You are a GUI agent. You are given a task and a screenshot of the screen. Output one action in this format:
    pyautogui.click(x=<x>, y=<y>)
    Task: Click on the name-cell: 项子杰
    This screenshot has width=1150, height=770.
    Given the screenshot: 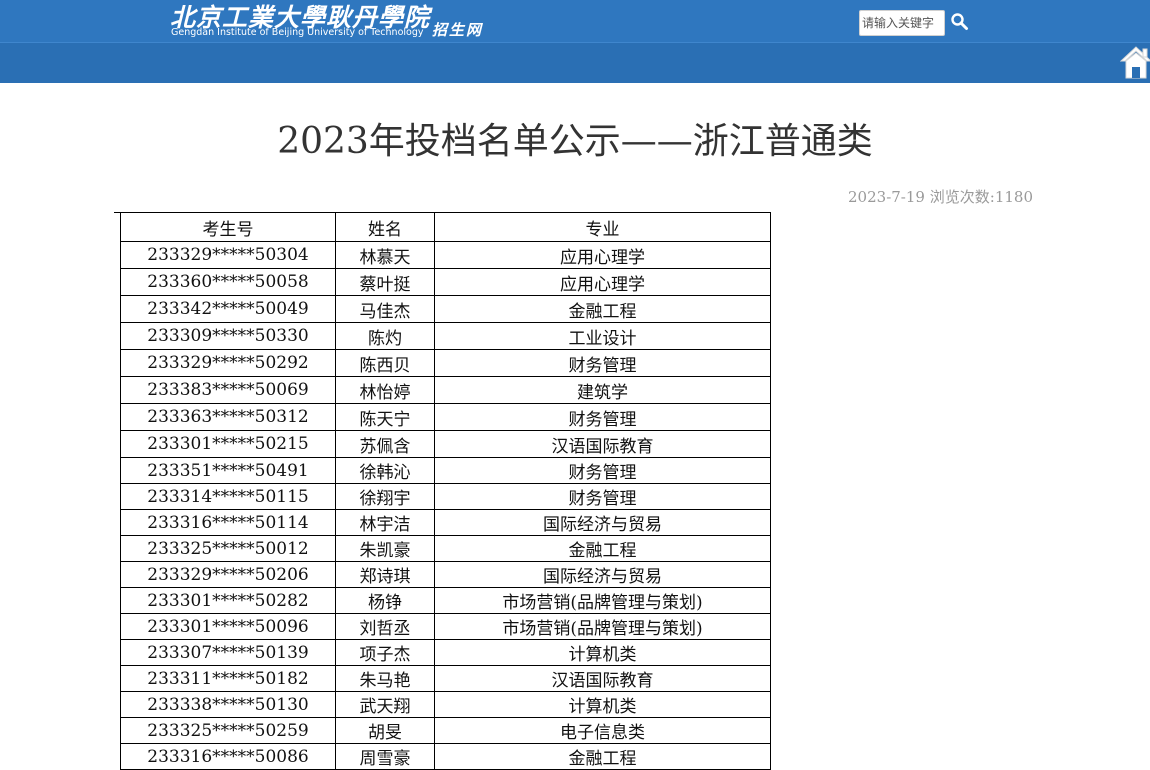 What is the action you would take?
    pyautogui.click(x=385, y=652)
    